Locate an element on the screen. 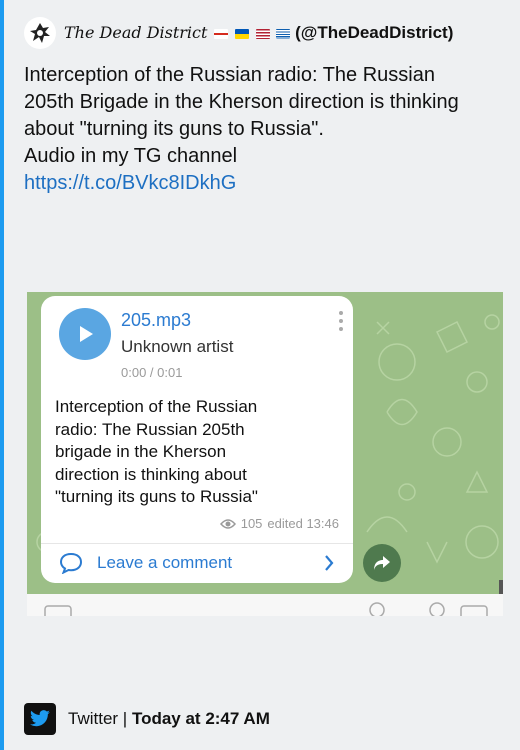 The image size is (520, 750). tweet-footer: Twitter | Today at 2:47 AM is located at coordinates (147, 719).